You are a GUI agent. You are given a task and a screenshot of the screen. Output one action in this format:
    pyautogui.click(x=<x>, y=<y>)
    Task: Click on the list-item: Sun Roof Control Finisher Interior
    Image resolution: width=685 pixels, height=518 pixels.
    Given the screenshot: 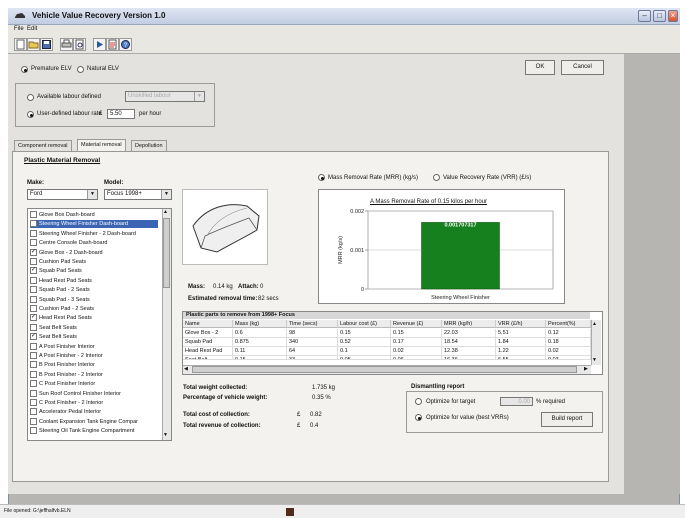 What is the action you would take?
    pyautogui.click(x=75, y=393)
    